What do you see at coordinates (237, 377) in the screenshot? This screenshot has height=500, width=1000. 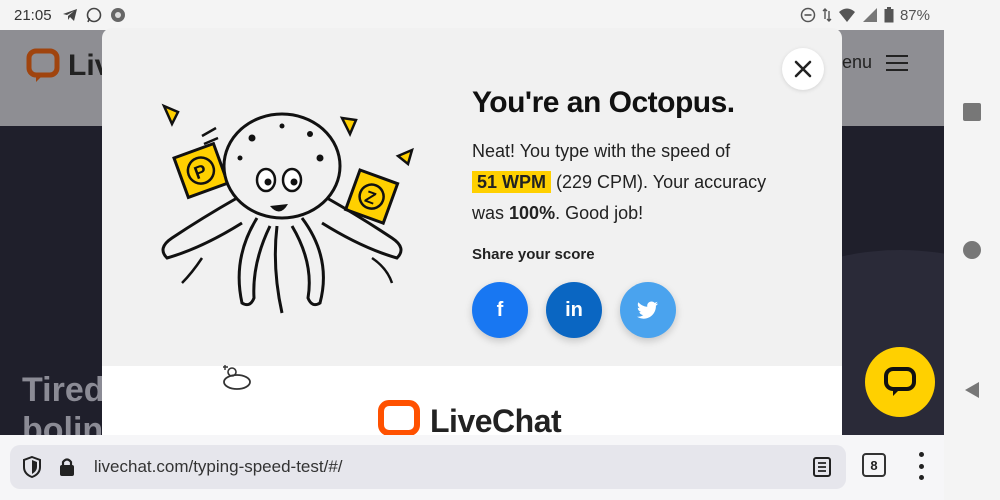 I see `doodle-icon` at bounding box center [237, 377].